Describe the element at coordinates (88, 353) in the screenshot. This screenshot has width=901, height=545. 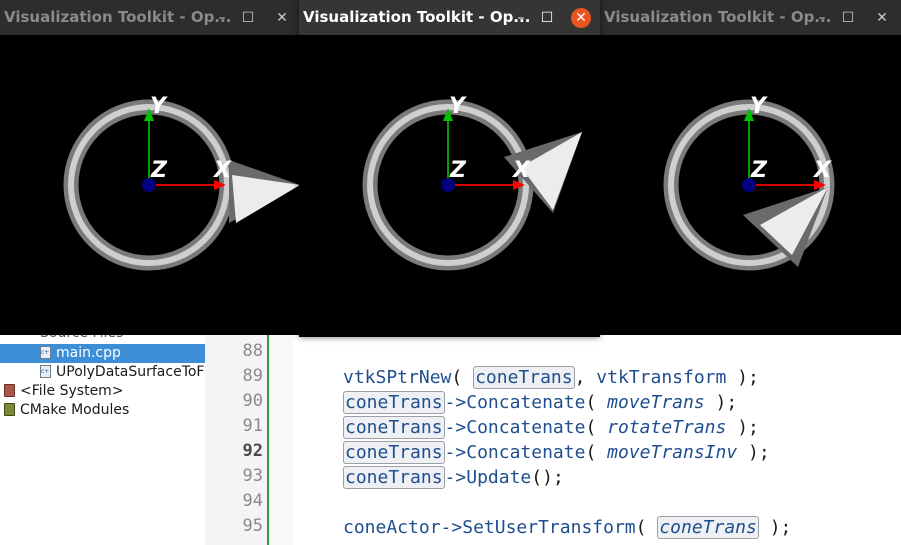
I see `tree-item-label: main.cpp` at that location.